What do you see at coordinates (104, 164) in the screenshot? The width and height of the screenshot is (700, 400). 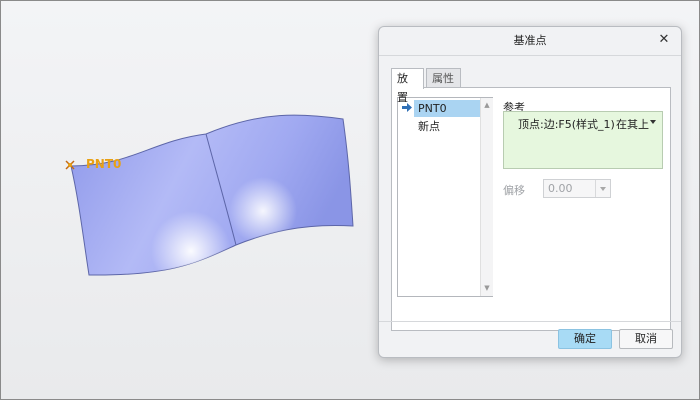 I see `datum-point-label: PNT0` at bounding box center [104, 164].